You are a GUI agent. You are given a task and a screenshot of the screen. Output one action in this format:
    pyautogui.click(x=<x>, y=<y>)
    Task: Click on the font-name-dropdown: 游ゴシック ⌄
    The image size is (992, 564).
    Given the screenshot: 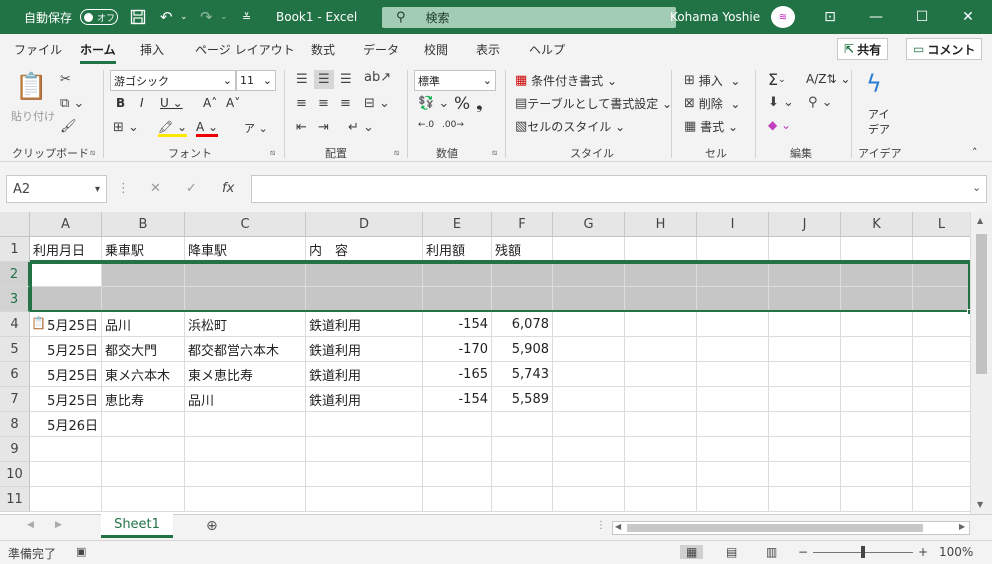 What is the action you would take?
    pyautogui.click(x=173, y=80)
    